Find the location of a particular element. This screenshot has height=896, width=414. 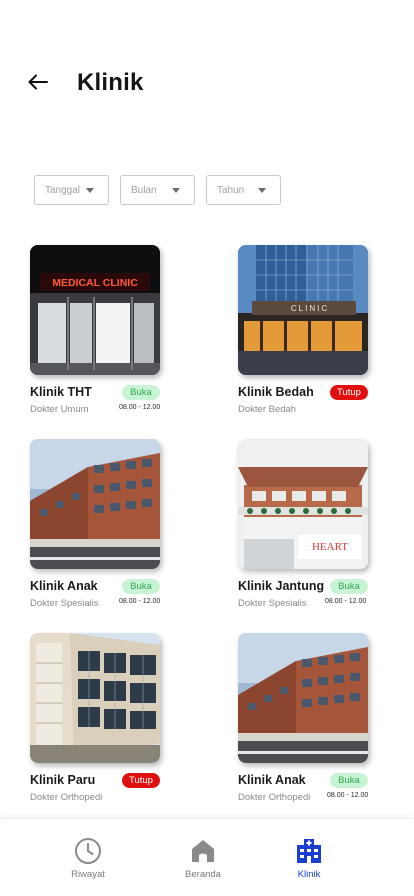

filter-tahun-dropdown: Tahun is located at coordinates (243, 190).